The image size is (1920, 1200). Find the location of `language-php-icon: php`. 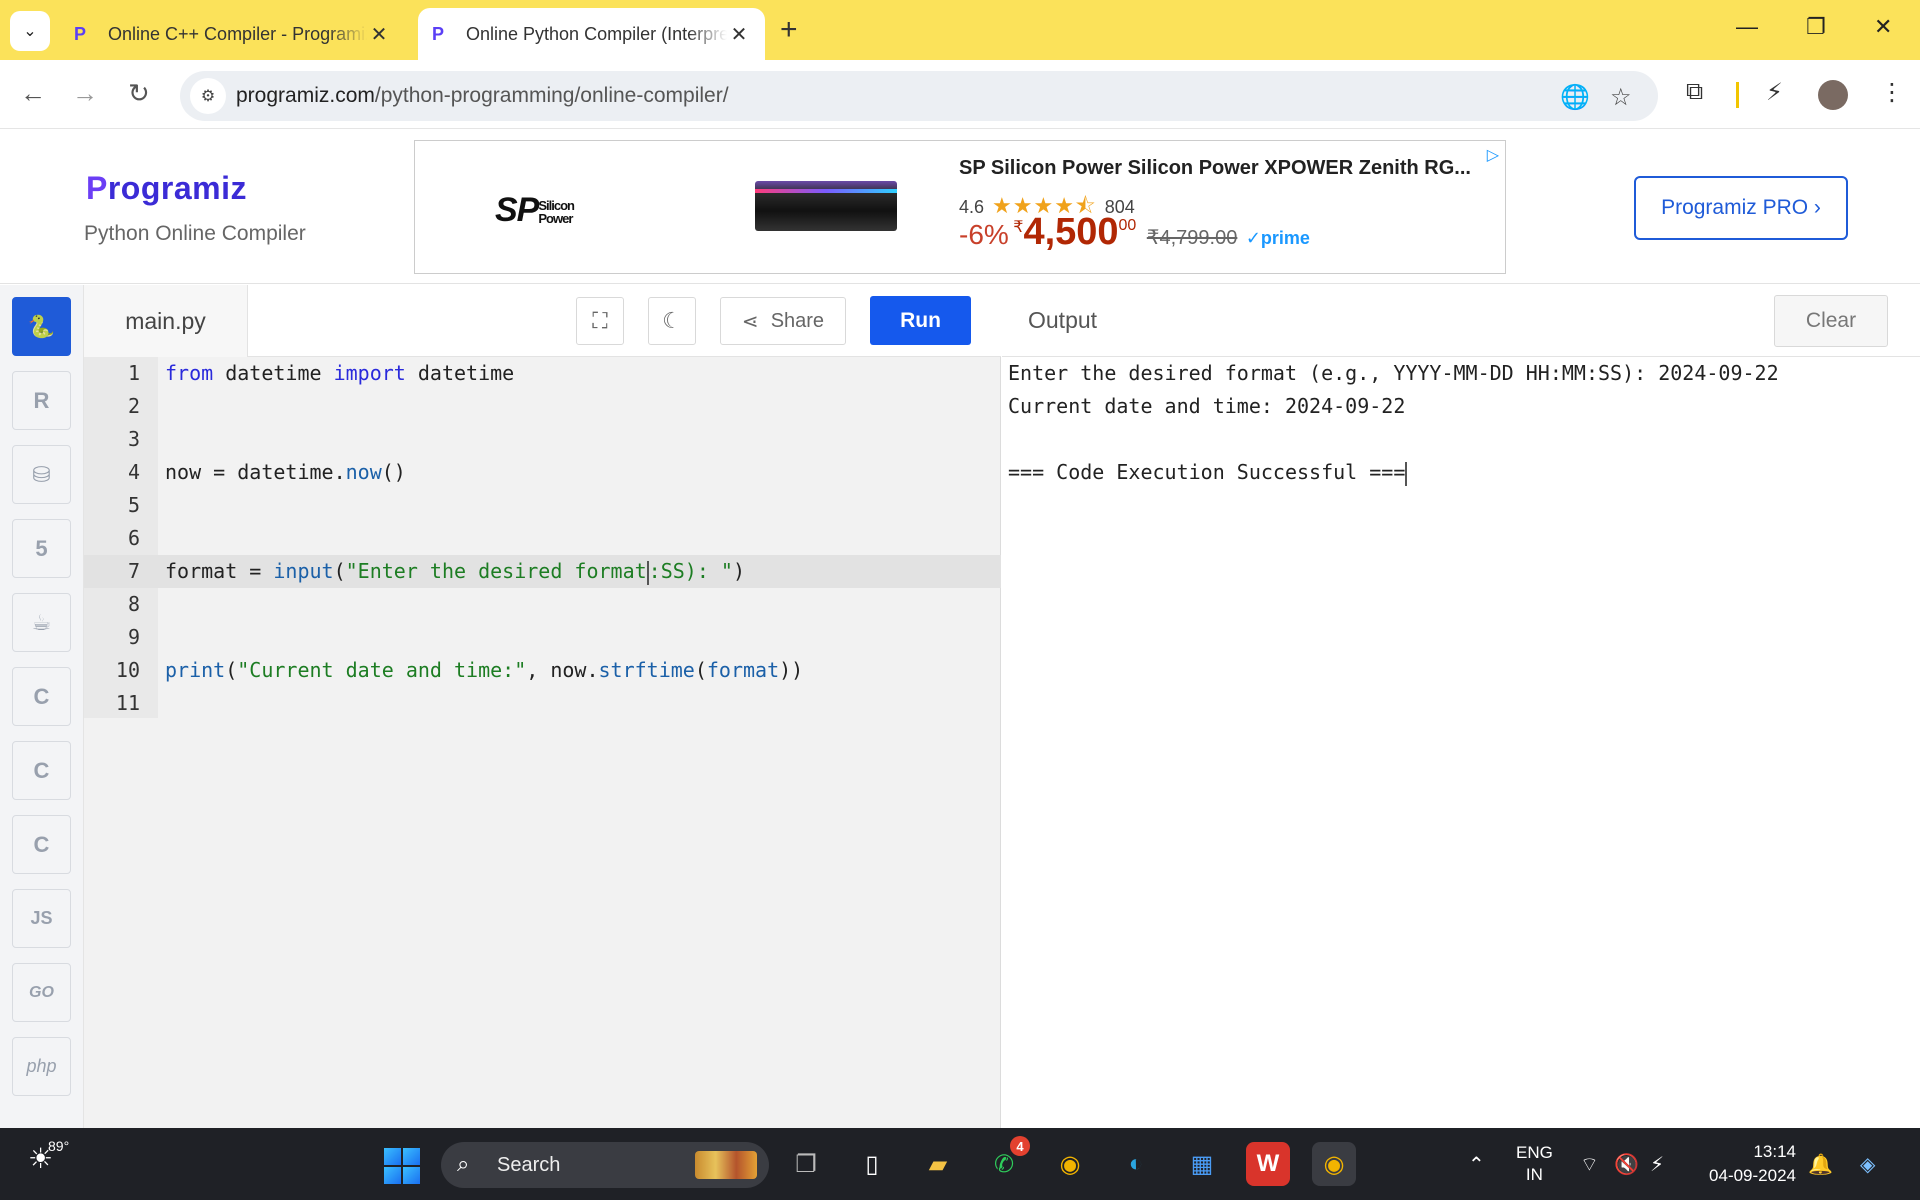

language-php-icon: php is located at coordinates (41, 1066).